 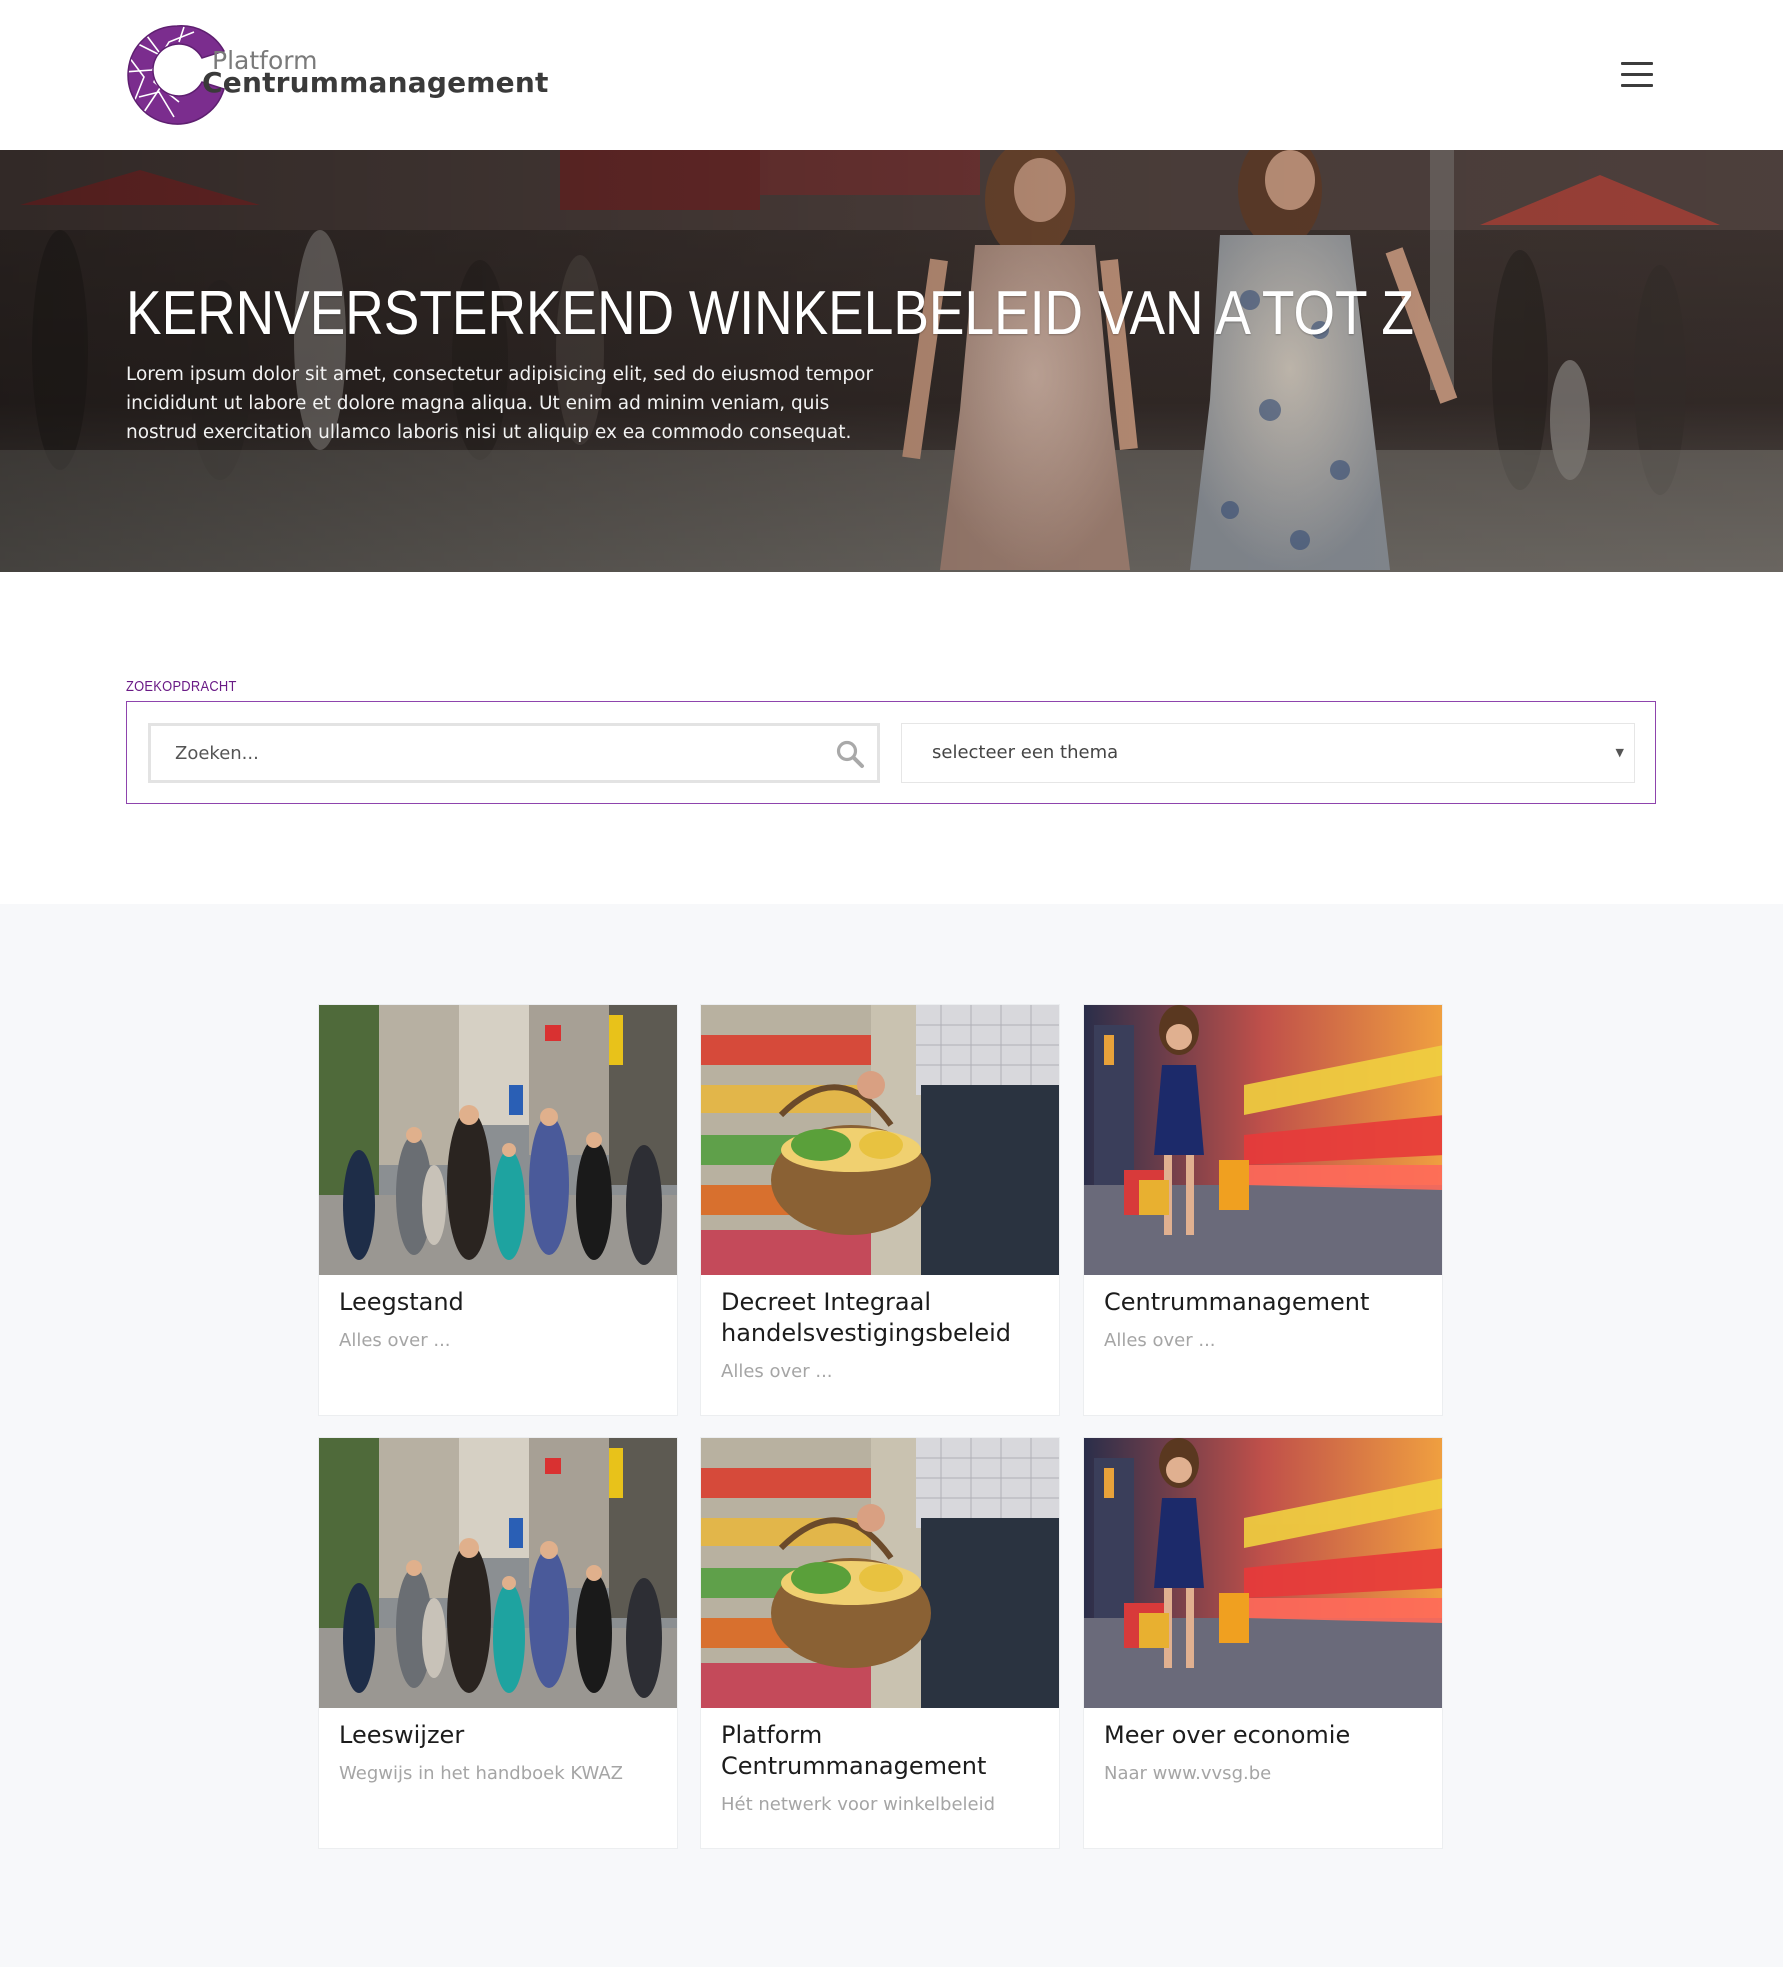 What do you see at coordinates (401, 1302) in the screenshot?
I see `card-title: Leegstand` at bounding box center [401, 1302].